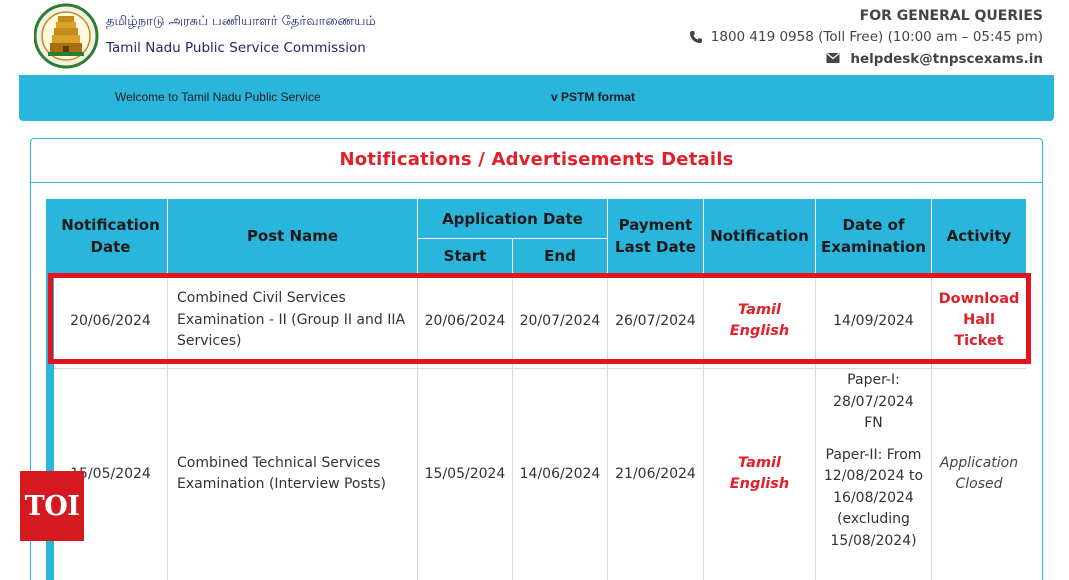 Image resolution: width=1069 pixels, height=580 pixels. What do you see at coordinates (292, 236) in the screenshot?
I see `header-post-name: Post Name` at bounding box center [292, 236].